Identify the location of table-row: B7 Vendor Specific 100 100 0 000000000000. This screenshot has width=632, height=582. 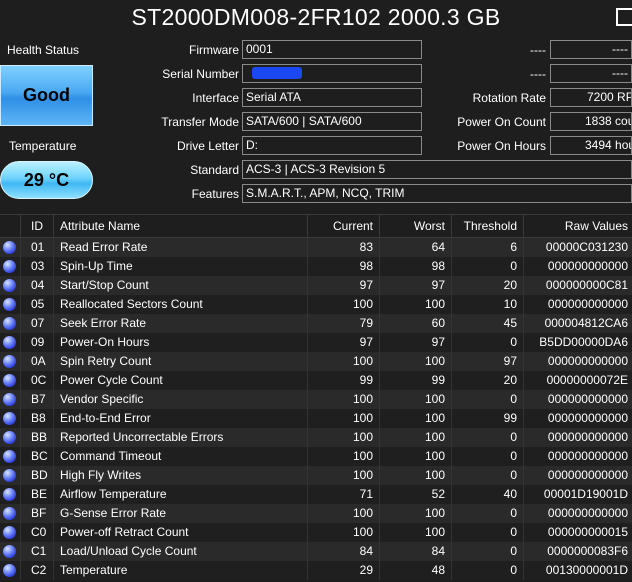
(316, 399).